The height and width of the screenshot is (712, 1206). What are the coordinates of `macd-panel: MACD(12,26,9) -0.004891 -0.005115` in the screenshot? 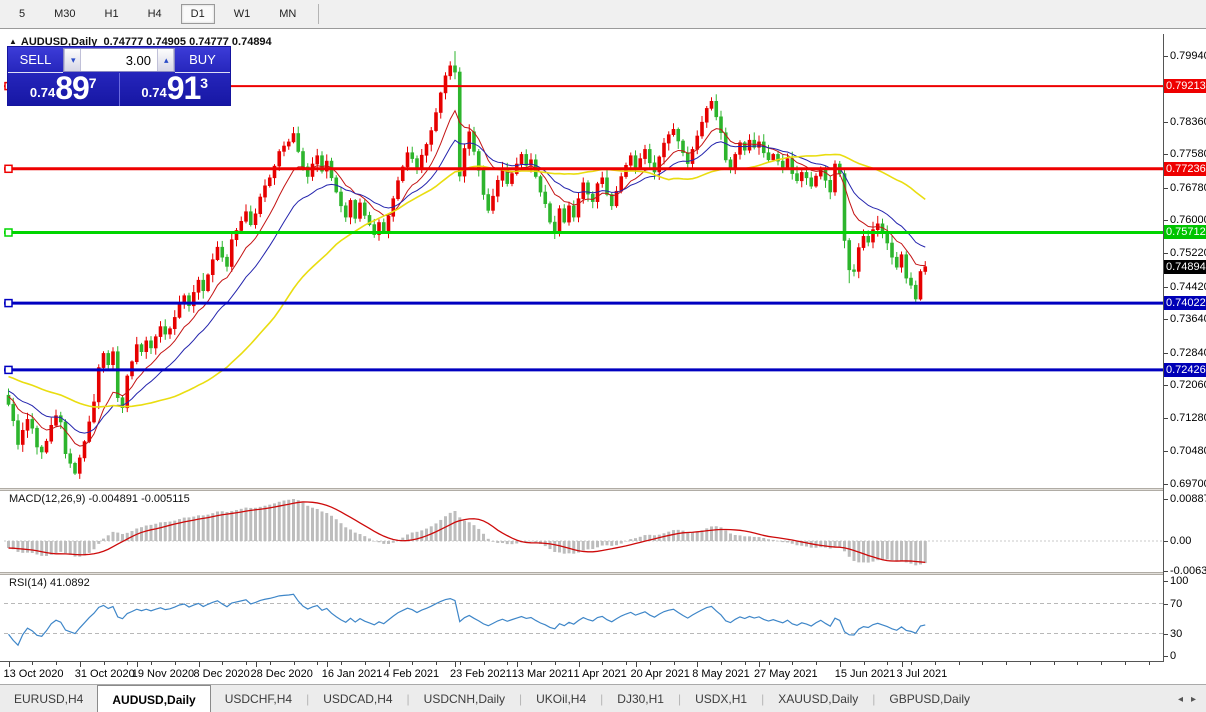 It's located at (583, 531).